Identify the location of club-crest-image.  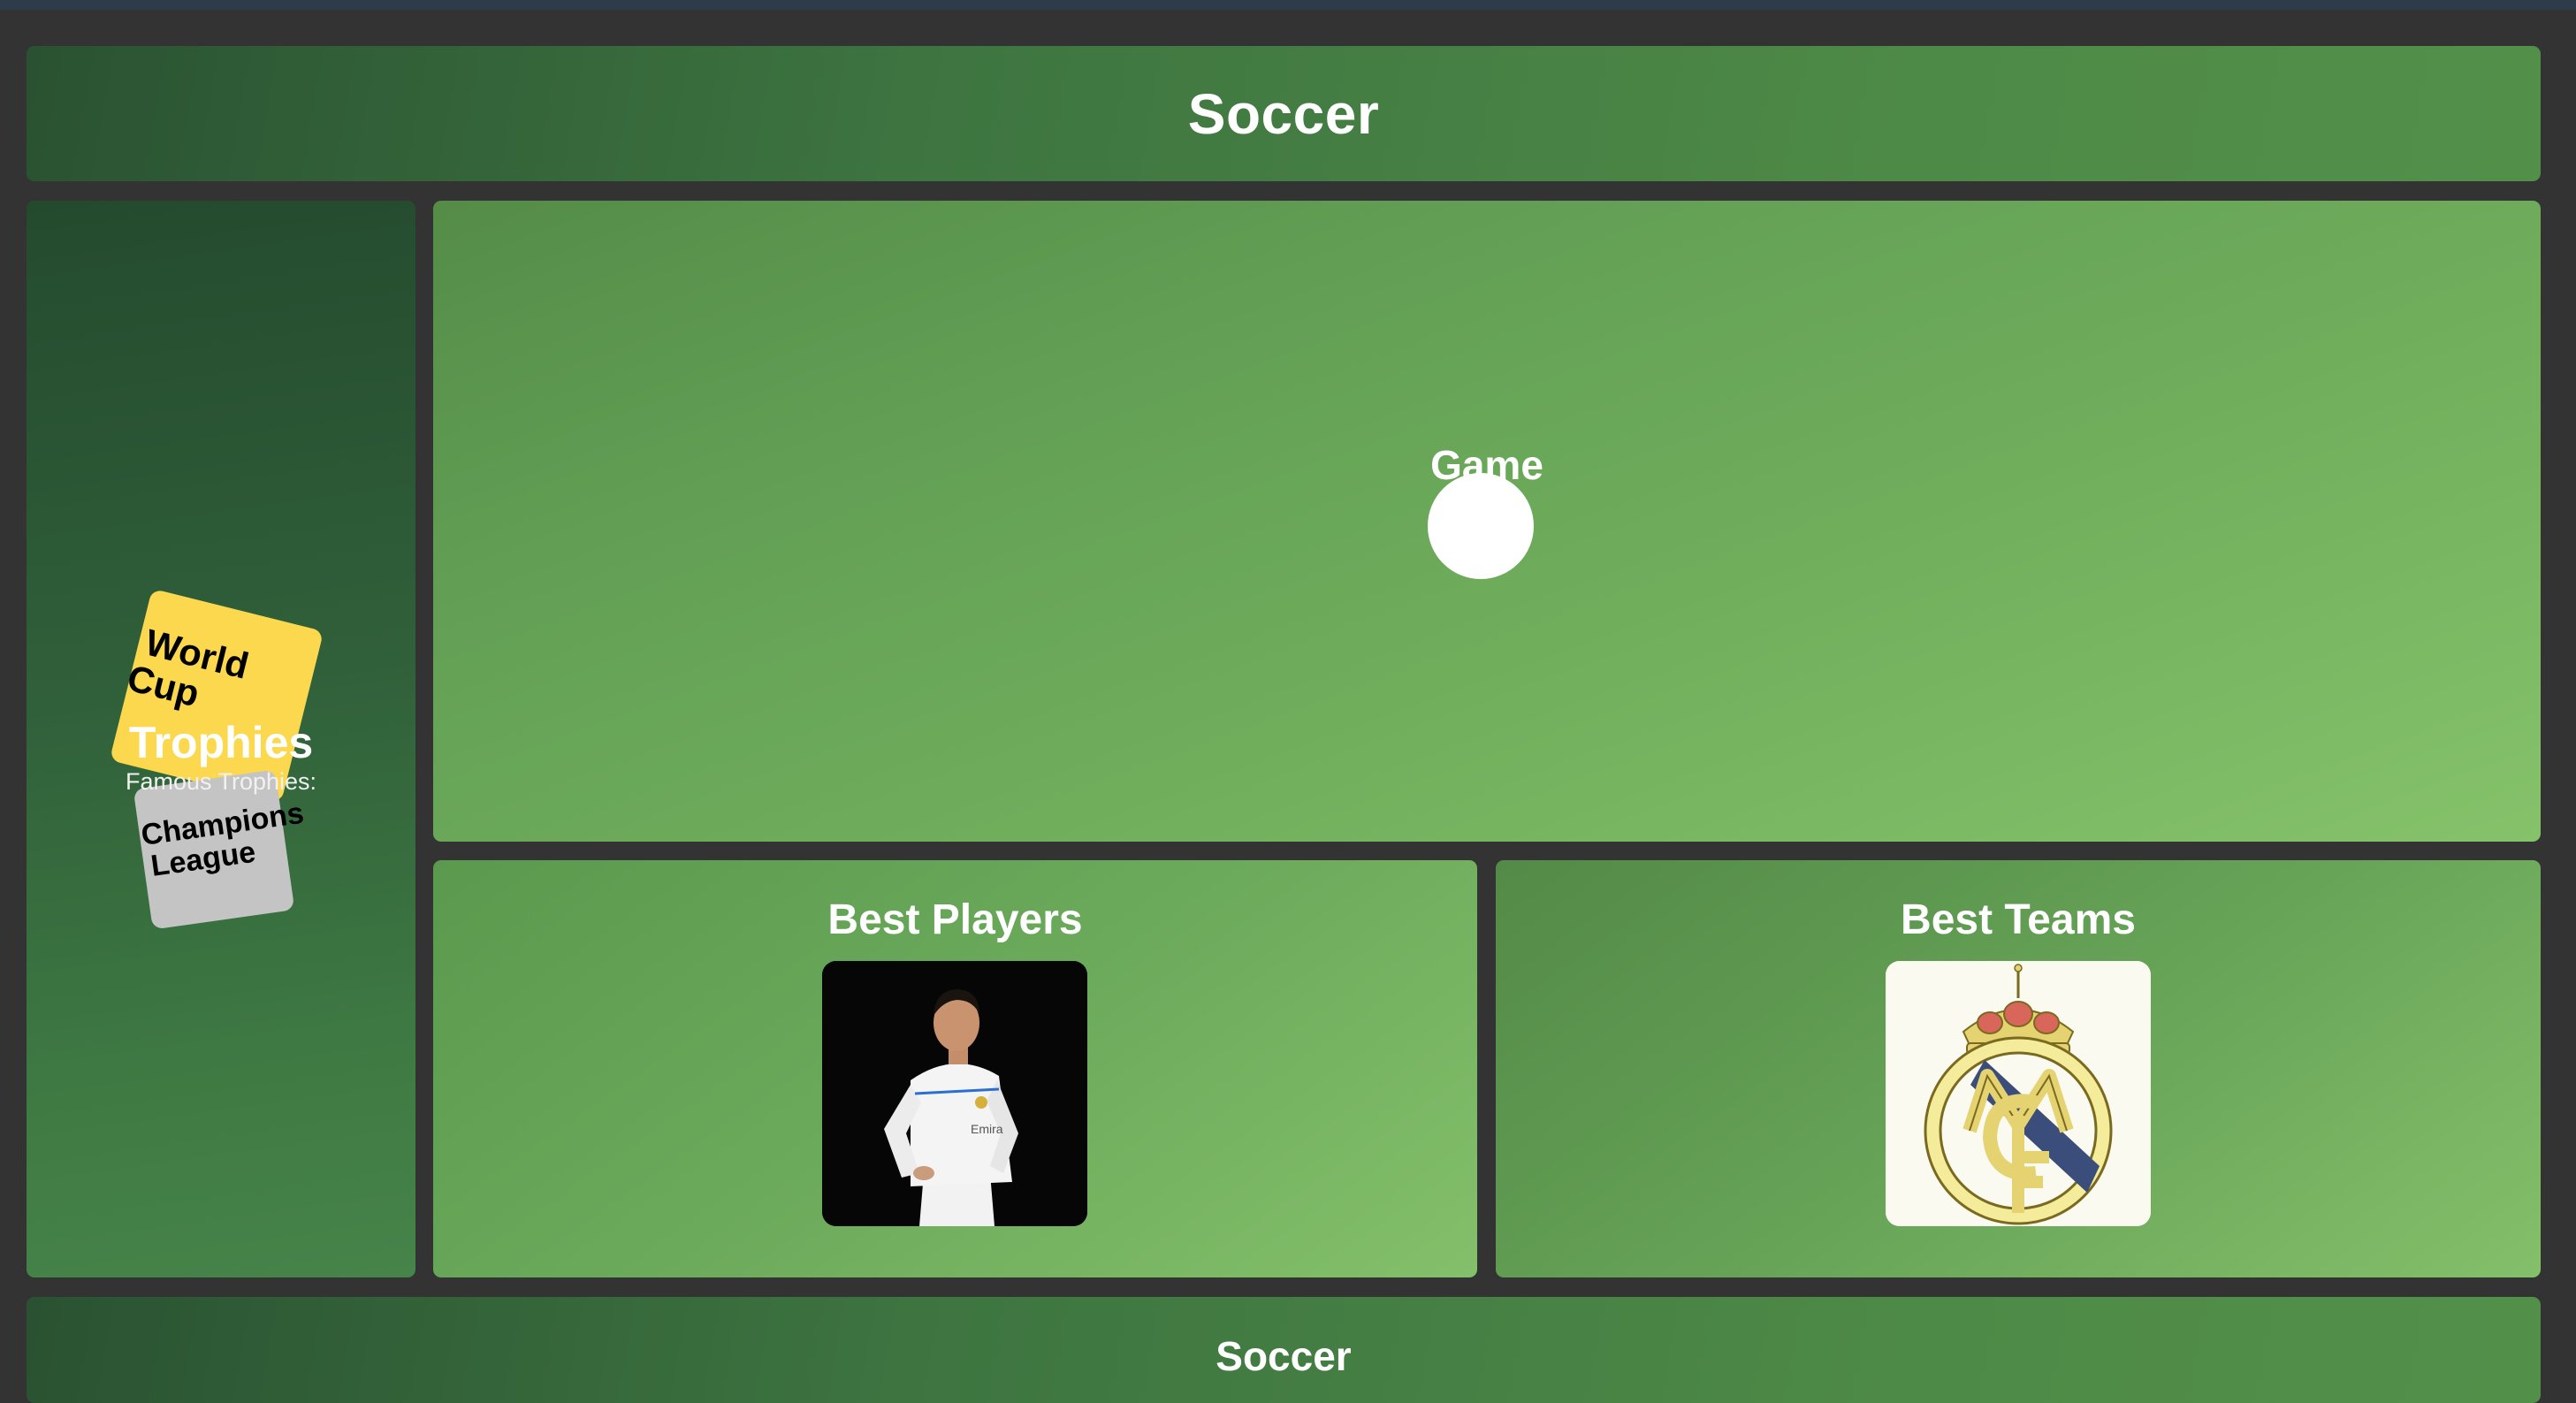
(2018, 1093).